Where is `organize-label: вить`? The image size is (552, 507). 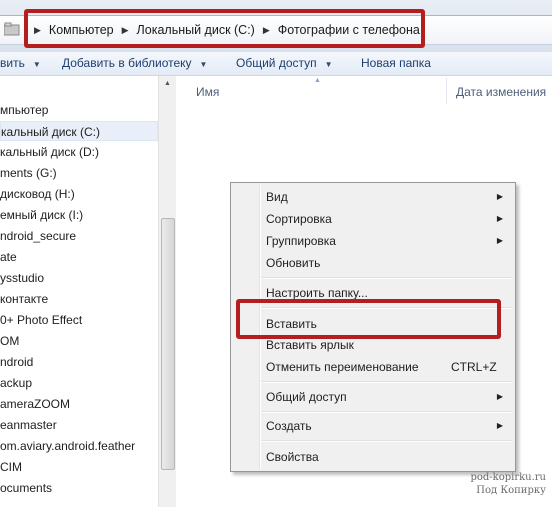
organize-label: вить is located at coordinates (12, 63).